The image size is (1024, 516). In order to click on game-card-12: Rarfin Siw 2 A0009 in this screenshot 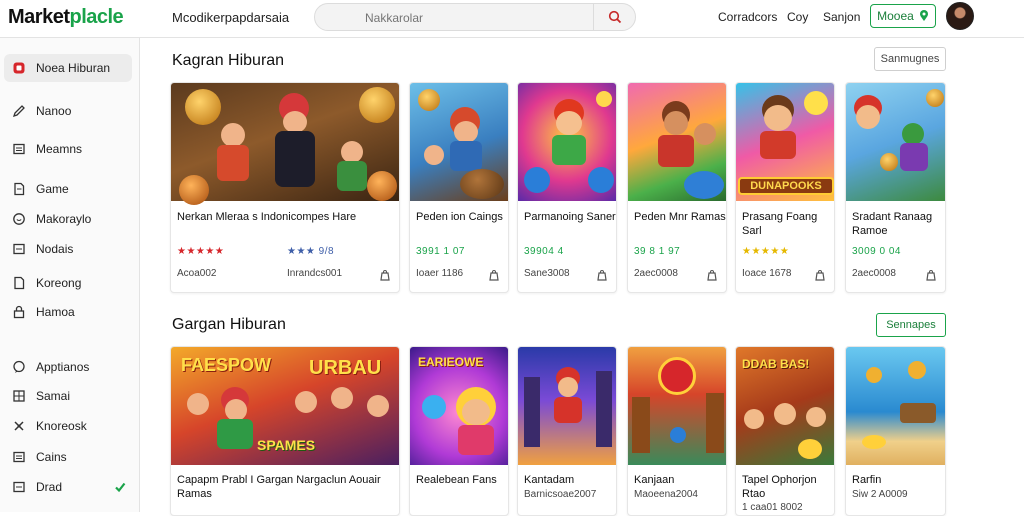, I will do `click(895, 431)`.